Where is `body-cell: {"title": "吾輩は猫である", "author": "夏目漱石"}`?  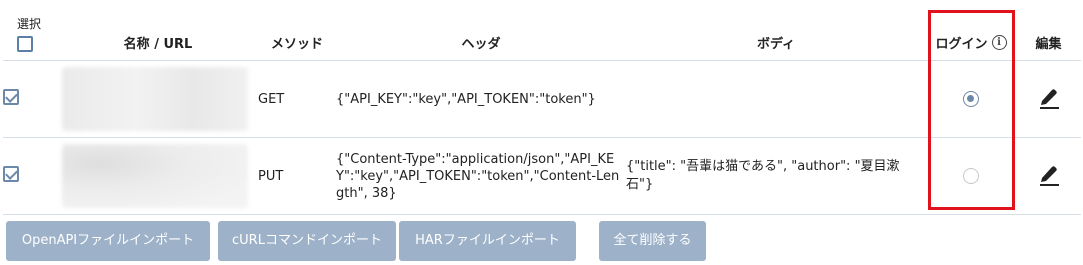 body-cell: {"title": "吾輩は猫である", "author": "夏目漱石"} is located at coordinates (776, 176).